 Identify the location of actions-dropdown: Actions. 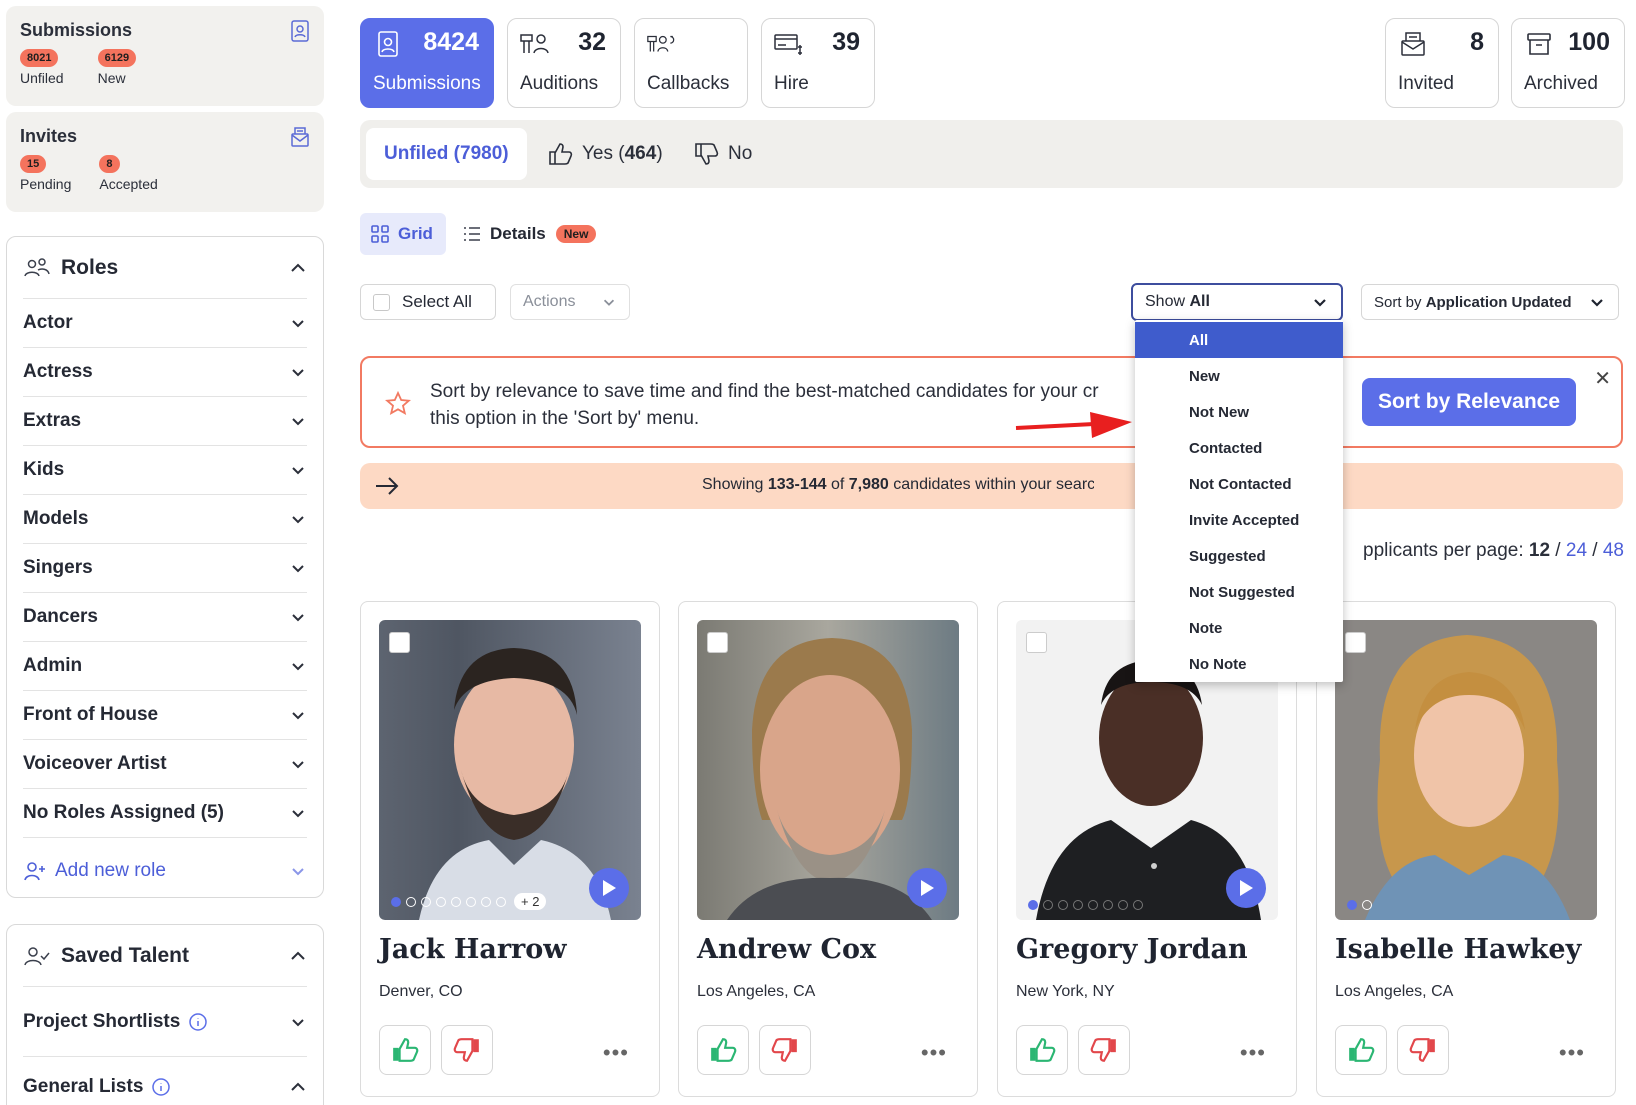
(570, 302).